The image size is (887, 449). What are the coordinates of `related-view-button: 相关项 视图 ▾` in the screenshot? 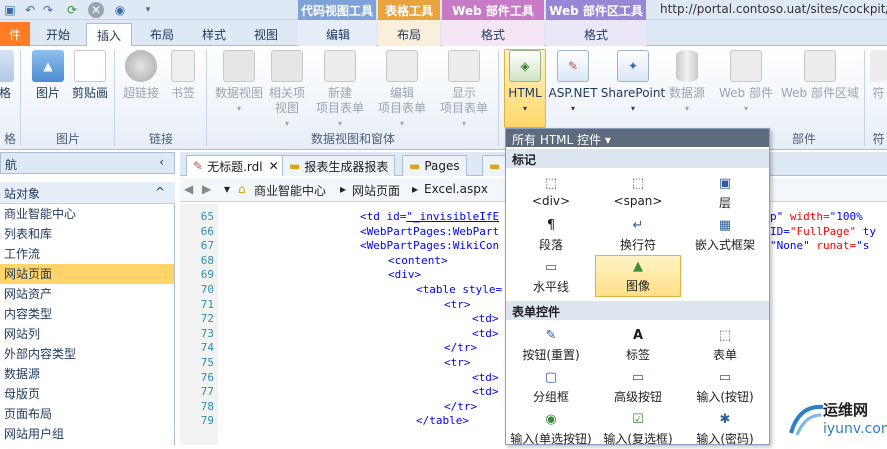 It's located at (287, 90).